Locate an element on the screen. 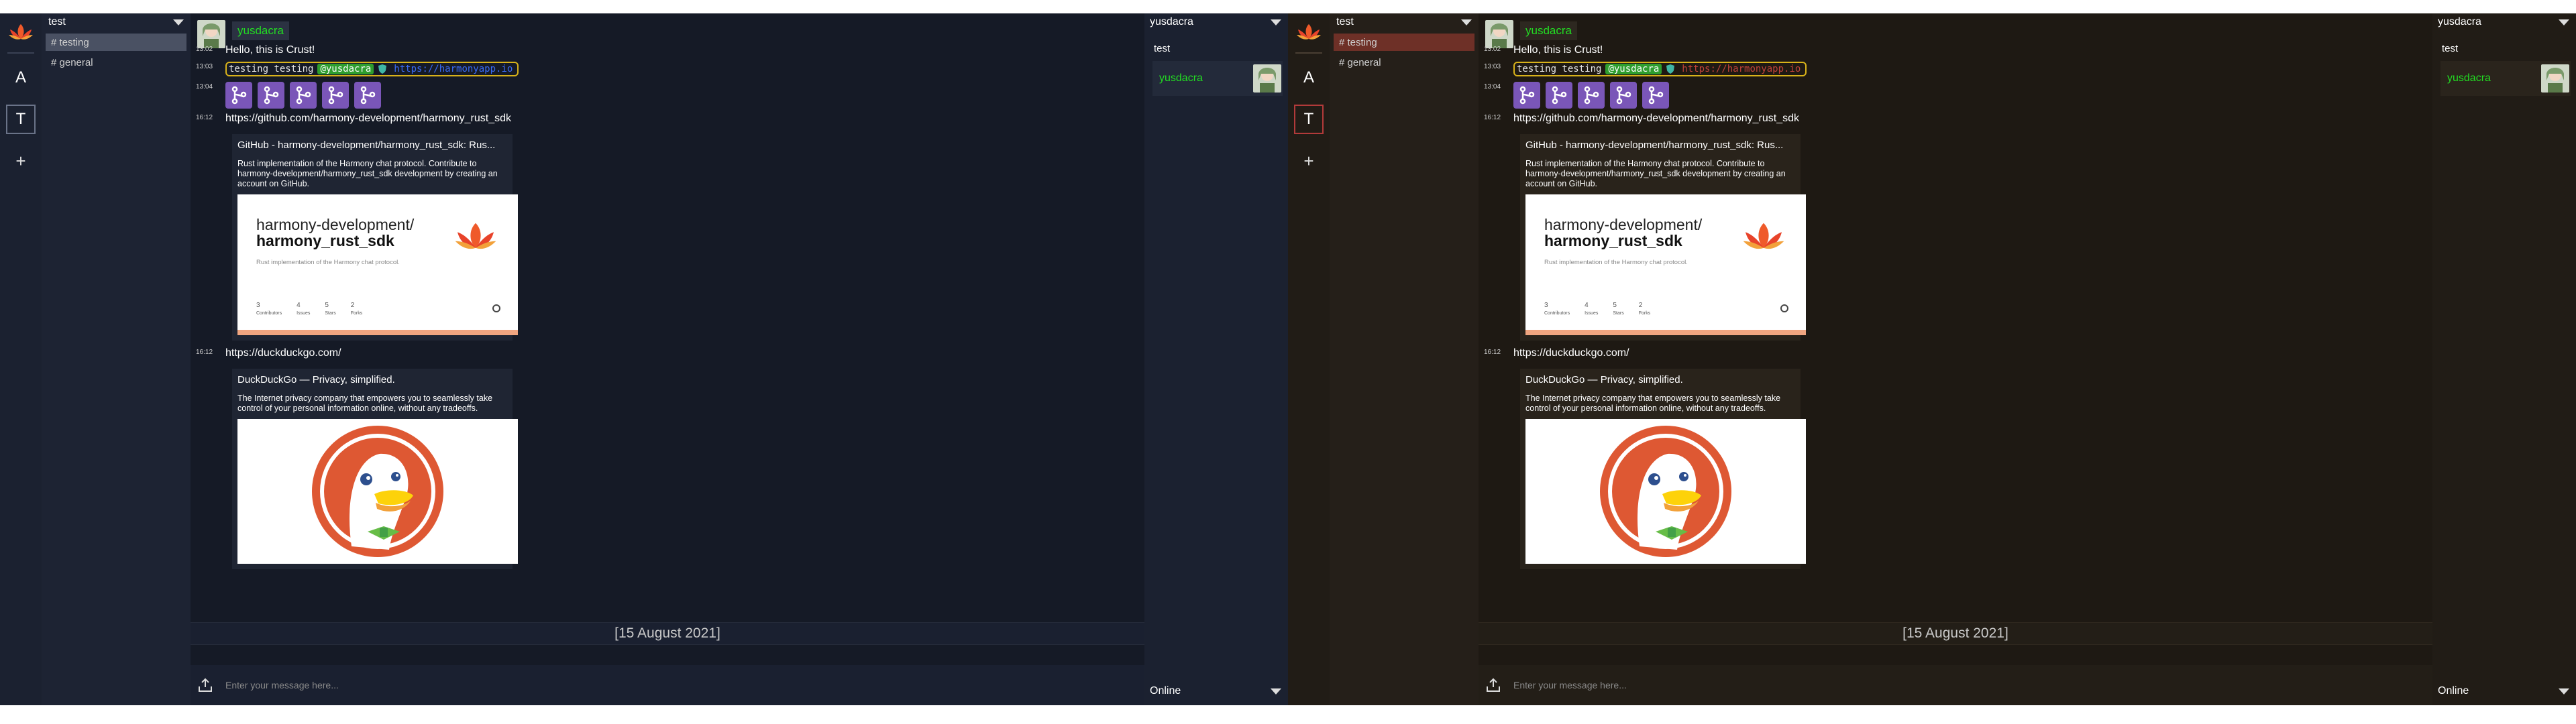 This screenshot has height=724, width=2576. status-label: Online is located at coordinates (1165, 691).